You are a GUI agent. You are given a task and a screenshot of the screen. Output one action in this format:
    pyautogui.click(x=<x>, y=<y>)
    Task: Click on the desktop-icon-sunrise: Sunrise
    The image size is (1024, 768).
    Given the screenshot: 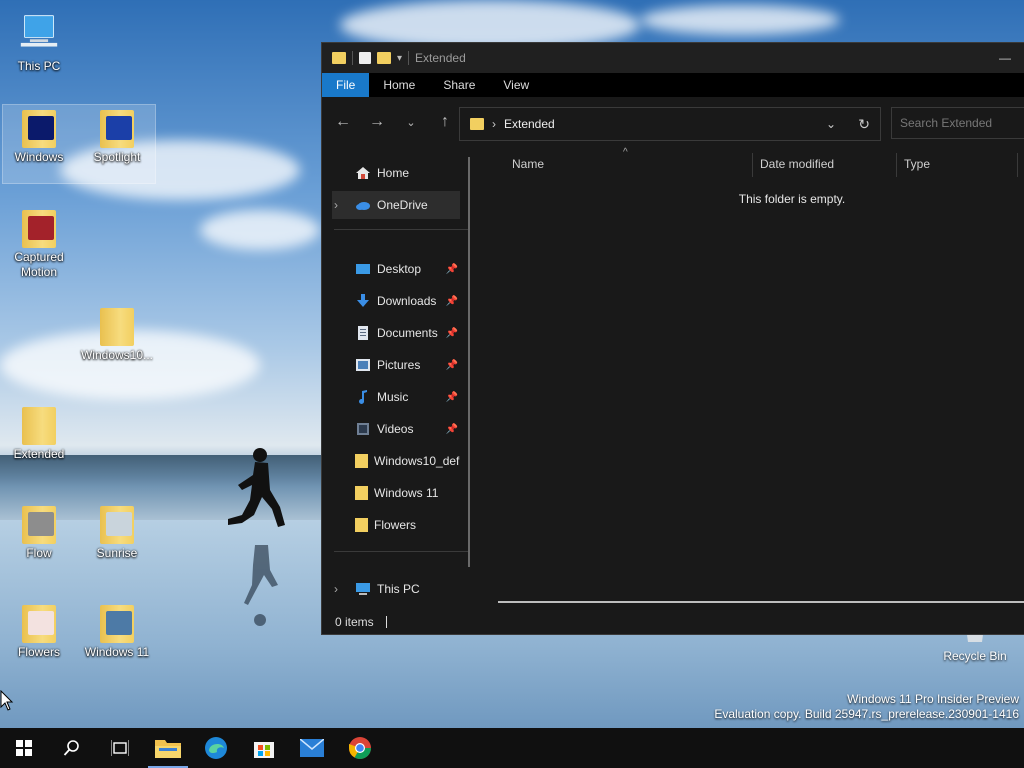 What is the action you would take?
    pyautogui.click(x=117, y=533)
    